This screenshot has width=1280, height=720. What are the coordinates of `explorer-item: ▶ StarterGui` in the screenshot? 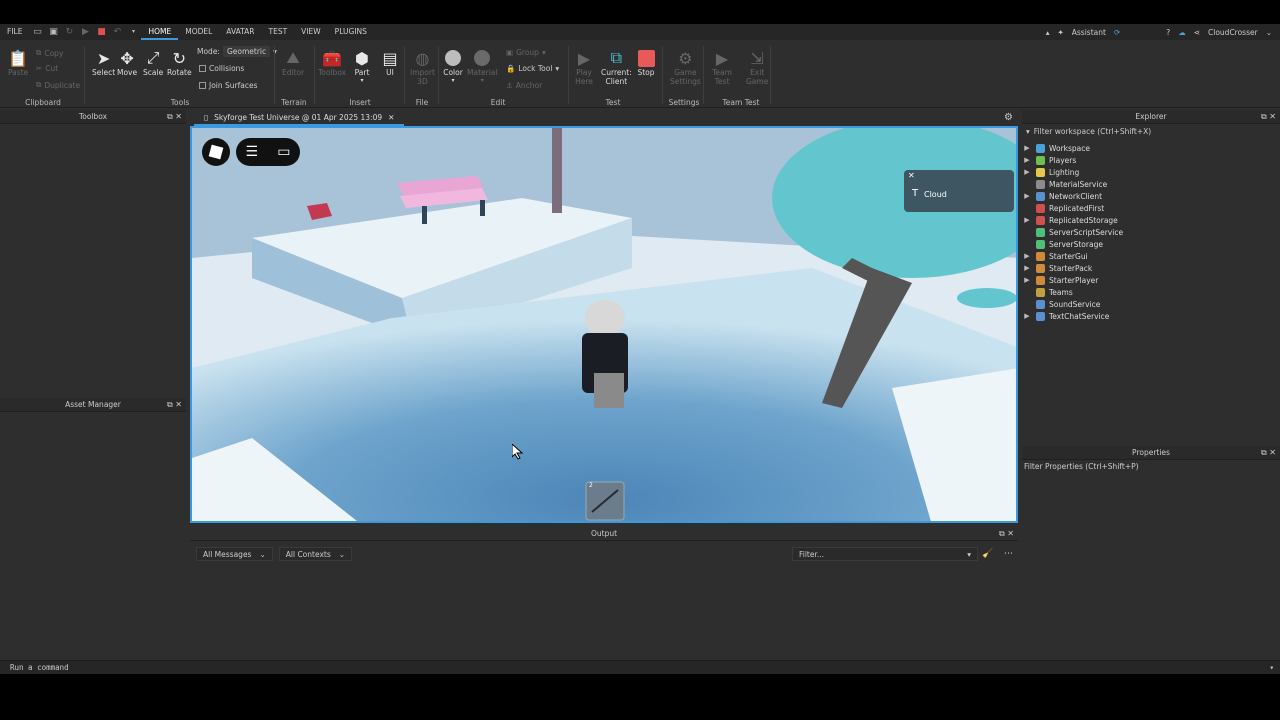 It's located at (1150, 256).